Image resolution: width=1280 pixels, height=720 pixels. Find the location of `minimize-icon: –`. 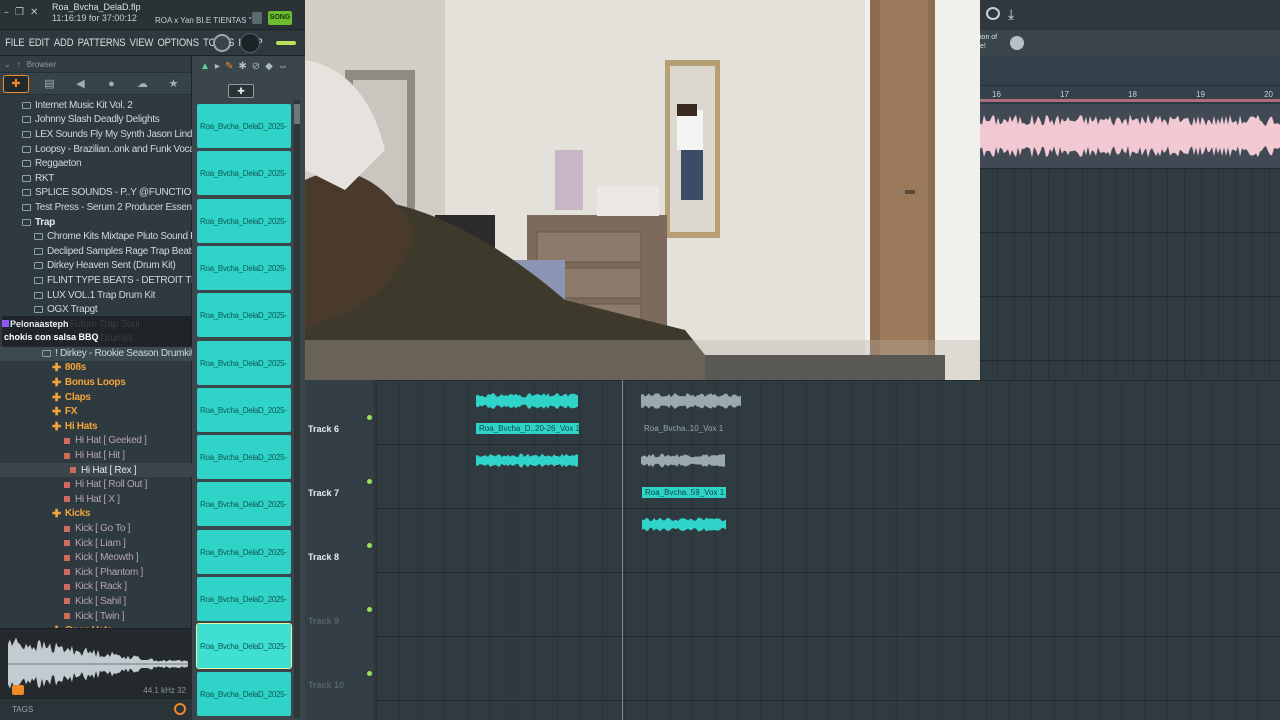

minimize-icon: – is located at coordinates (6, 12).